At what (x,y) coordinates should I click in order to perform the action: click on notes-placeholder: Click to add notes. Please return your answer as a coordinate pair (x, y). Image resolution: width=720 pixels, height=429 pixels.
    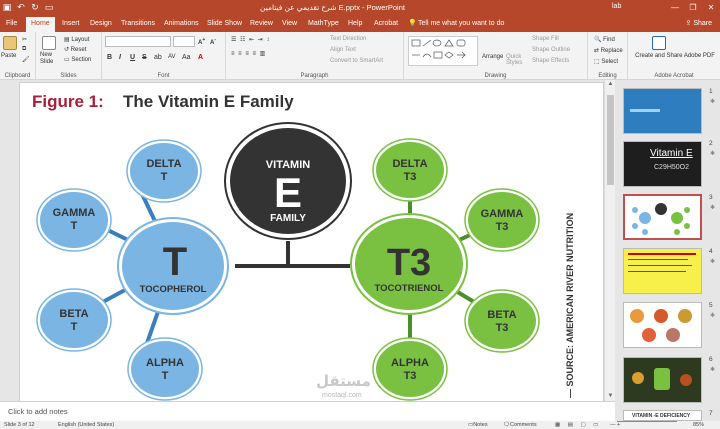
    Looking at the image, I should click on (38, 411).